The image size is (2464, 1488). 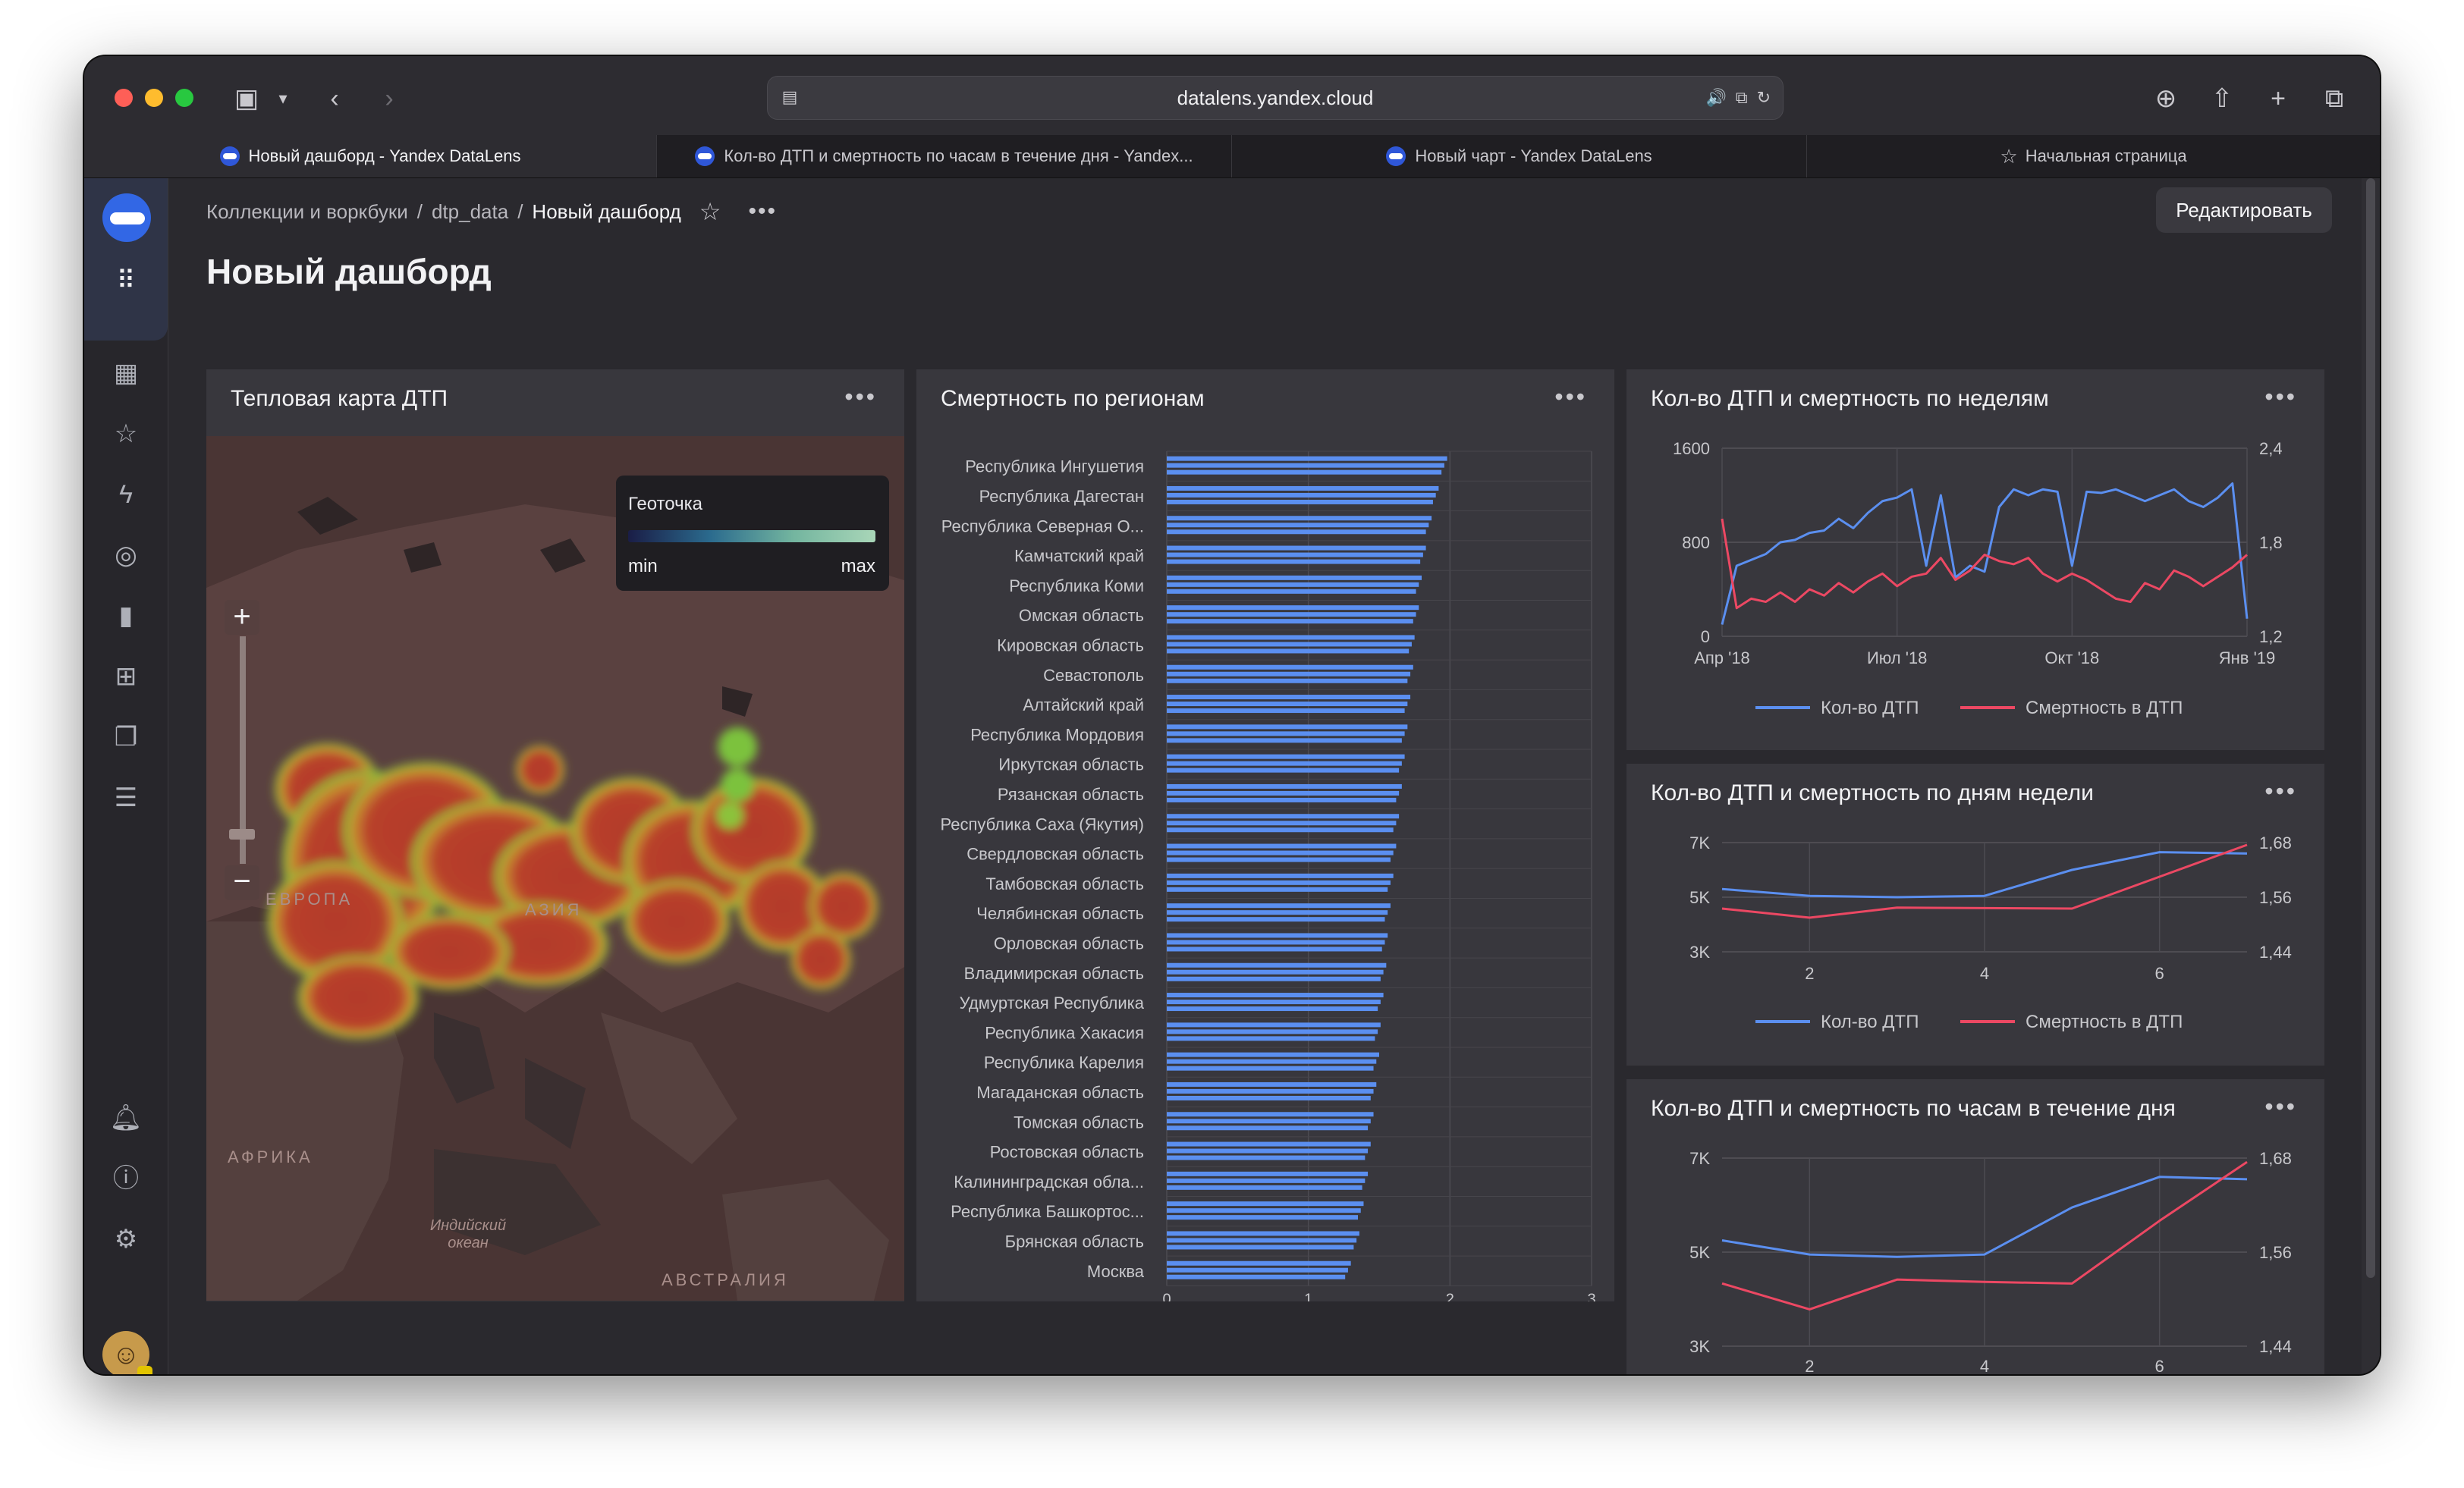 What do you see at coordinates (126, 434) in the screenshot?
I see `favorites-star-icon: ☆` at bounding box center [126, 434].